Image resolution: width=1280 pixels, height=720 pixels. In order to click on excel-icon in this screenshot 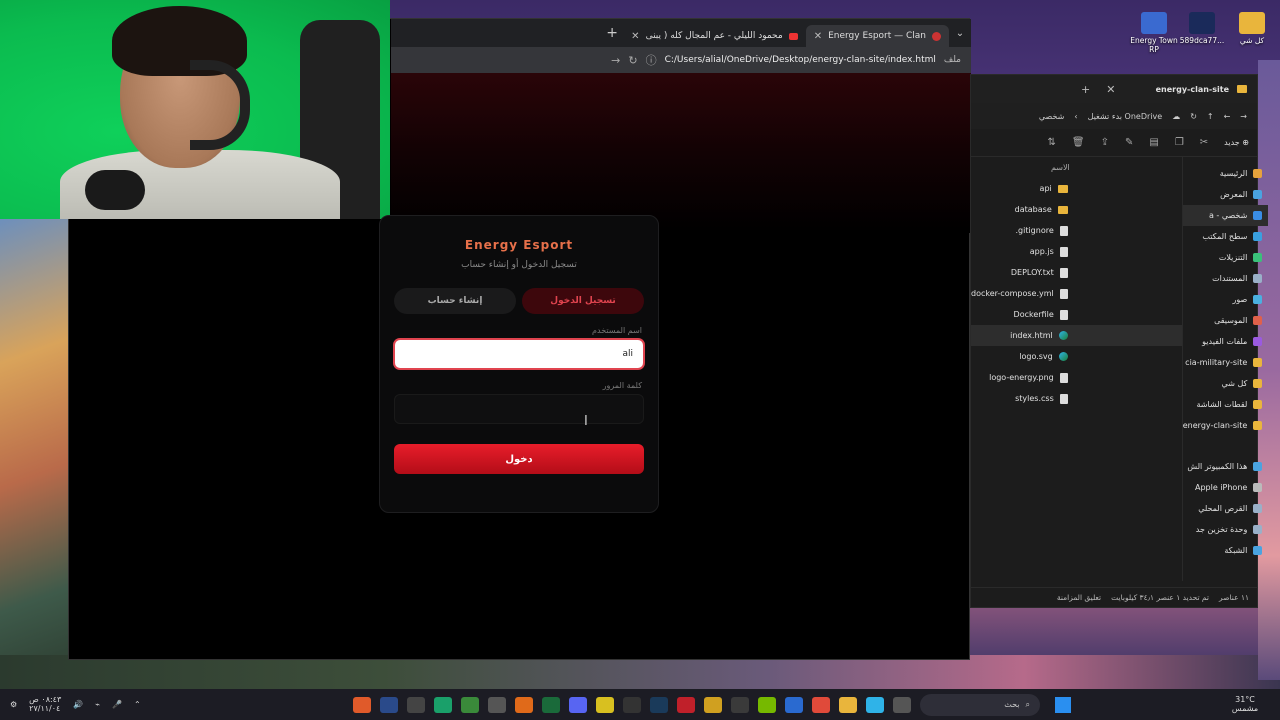, I will do `click(551, 704)`.